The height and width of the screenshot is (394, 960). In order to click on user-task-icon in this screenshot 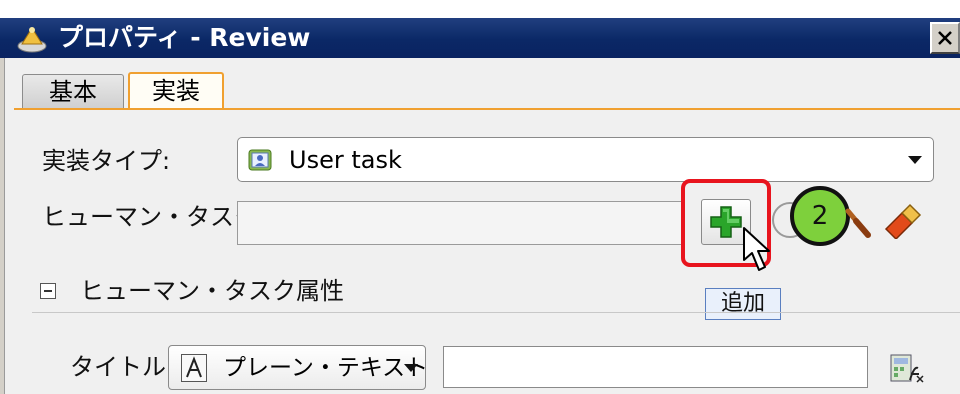, I will do `click(260, 160)`.